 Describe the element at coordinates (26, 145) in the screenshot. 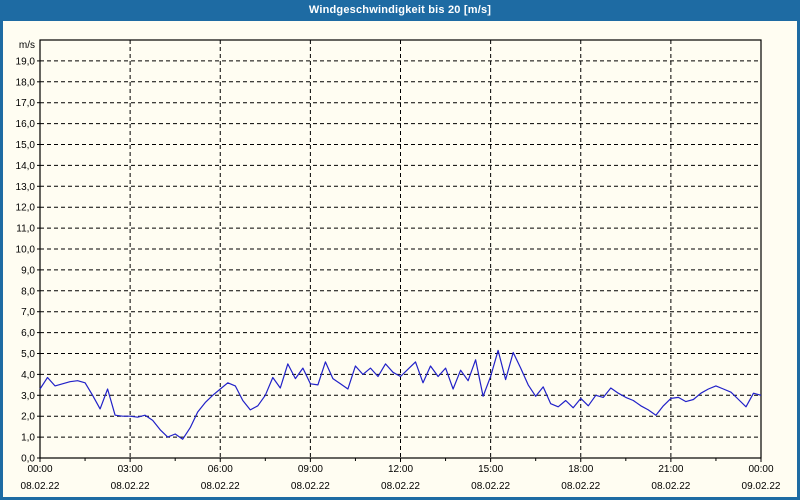

I see `svg-text: 15,0` at that location.